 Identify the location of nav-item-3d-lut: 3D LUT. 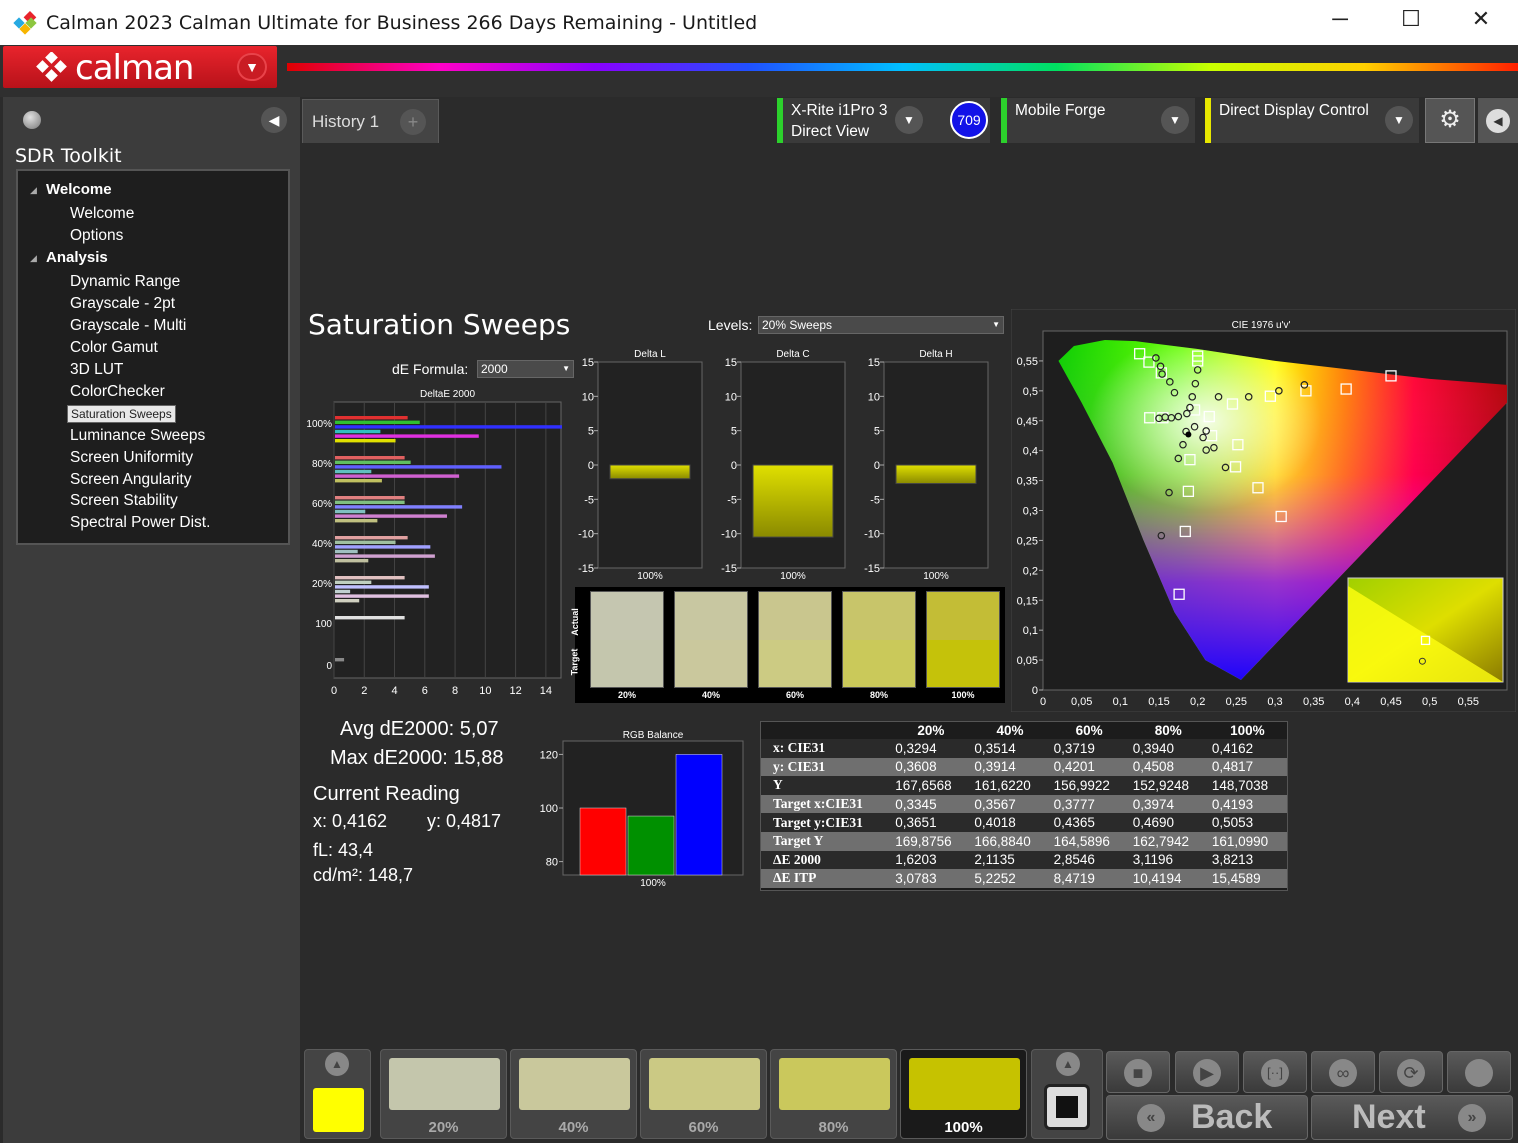
(96, 370).